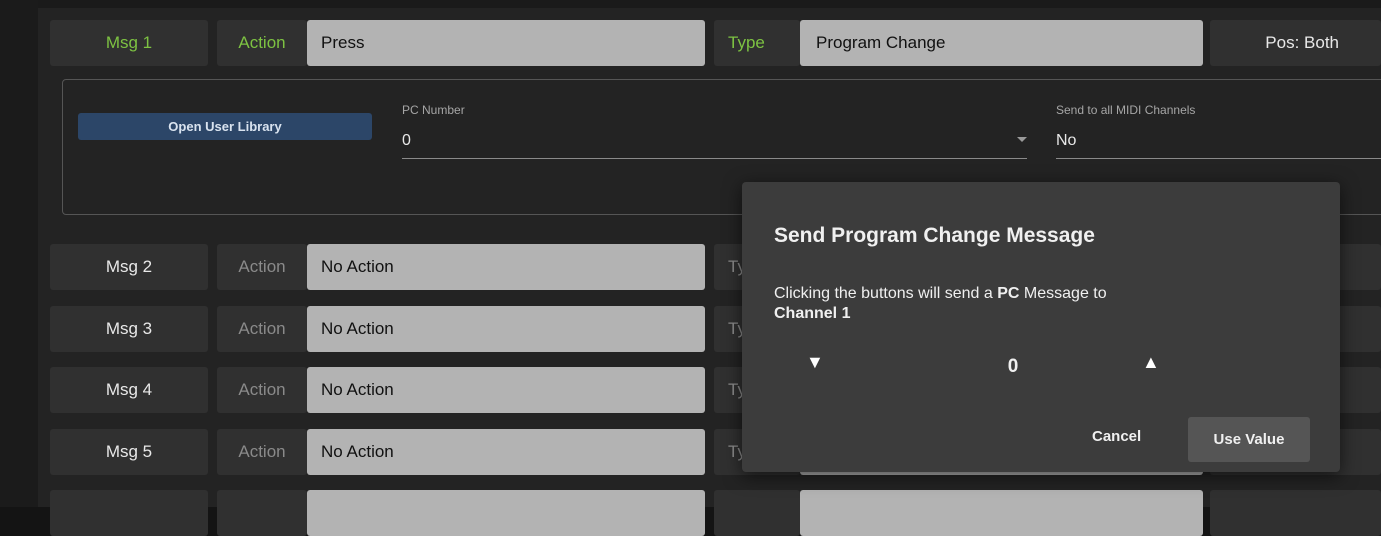  Describe the element at coordinates (1022, 139) in the screenshot. I see `chevron-down-icon` at that location.